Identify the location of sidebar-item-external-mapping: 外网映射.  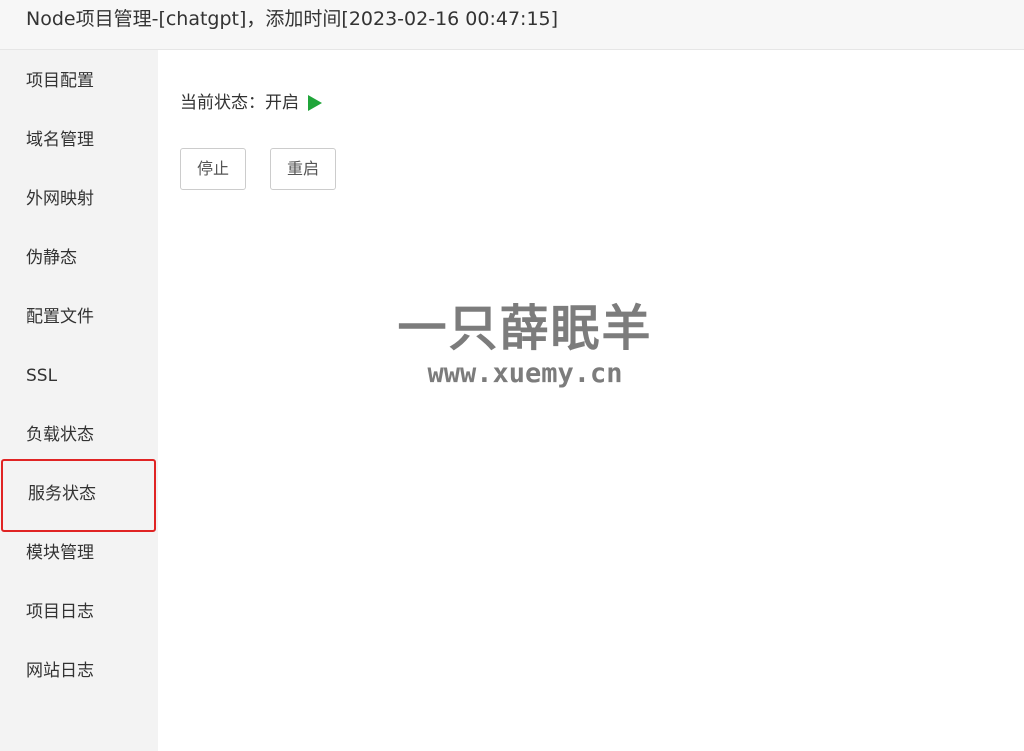
(79, 199).